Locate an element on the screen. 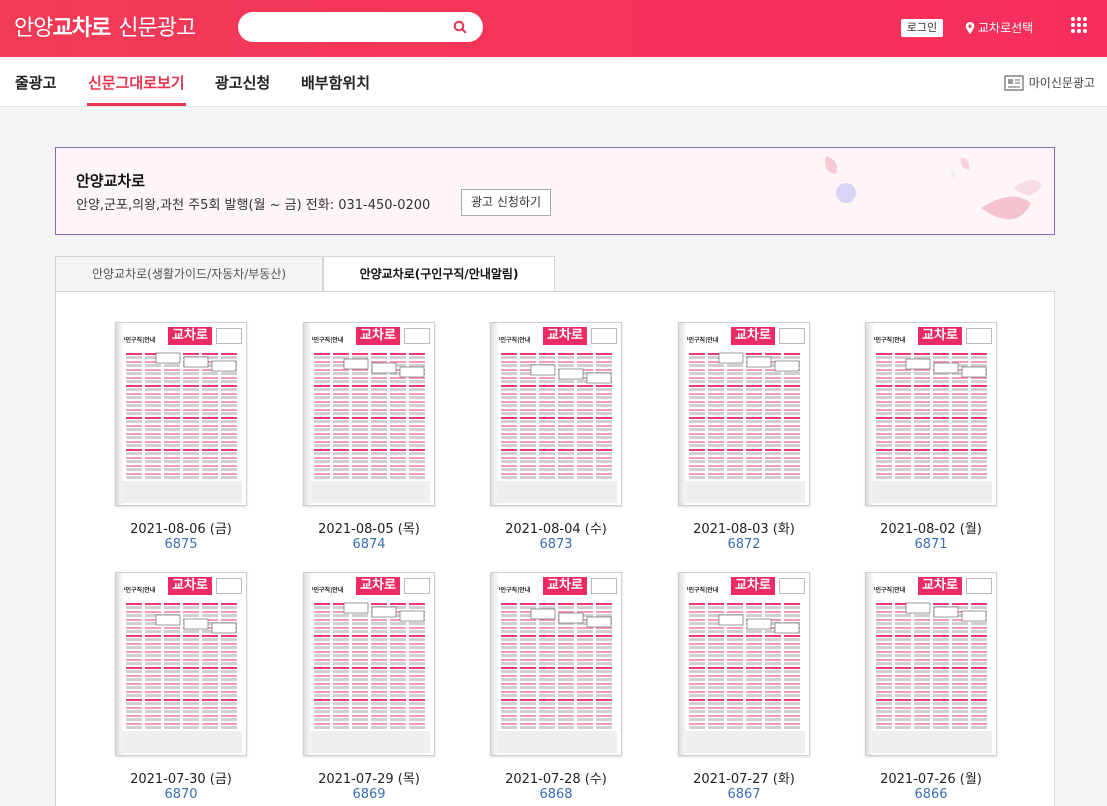 The height and width of the screenshot is (806, 1107). paper-issue-number: 6873 is located at coordinates (556, 544).